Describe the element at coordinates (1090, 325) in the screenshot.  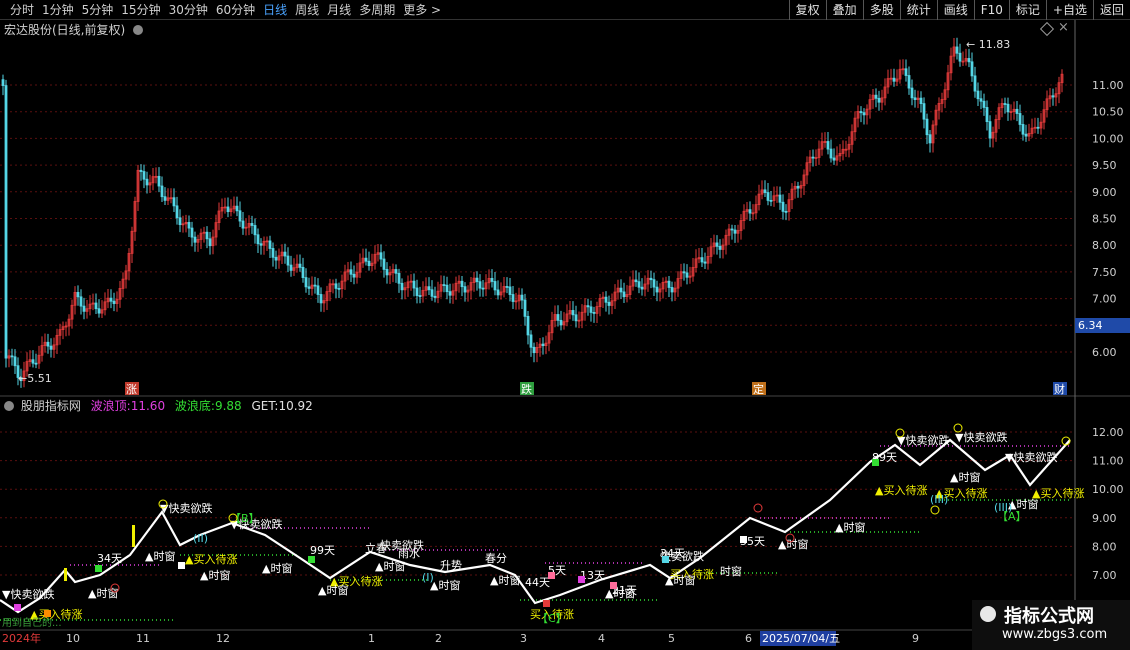
I see `current-price-label: 6.34` at that location.